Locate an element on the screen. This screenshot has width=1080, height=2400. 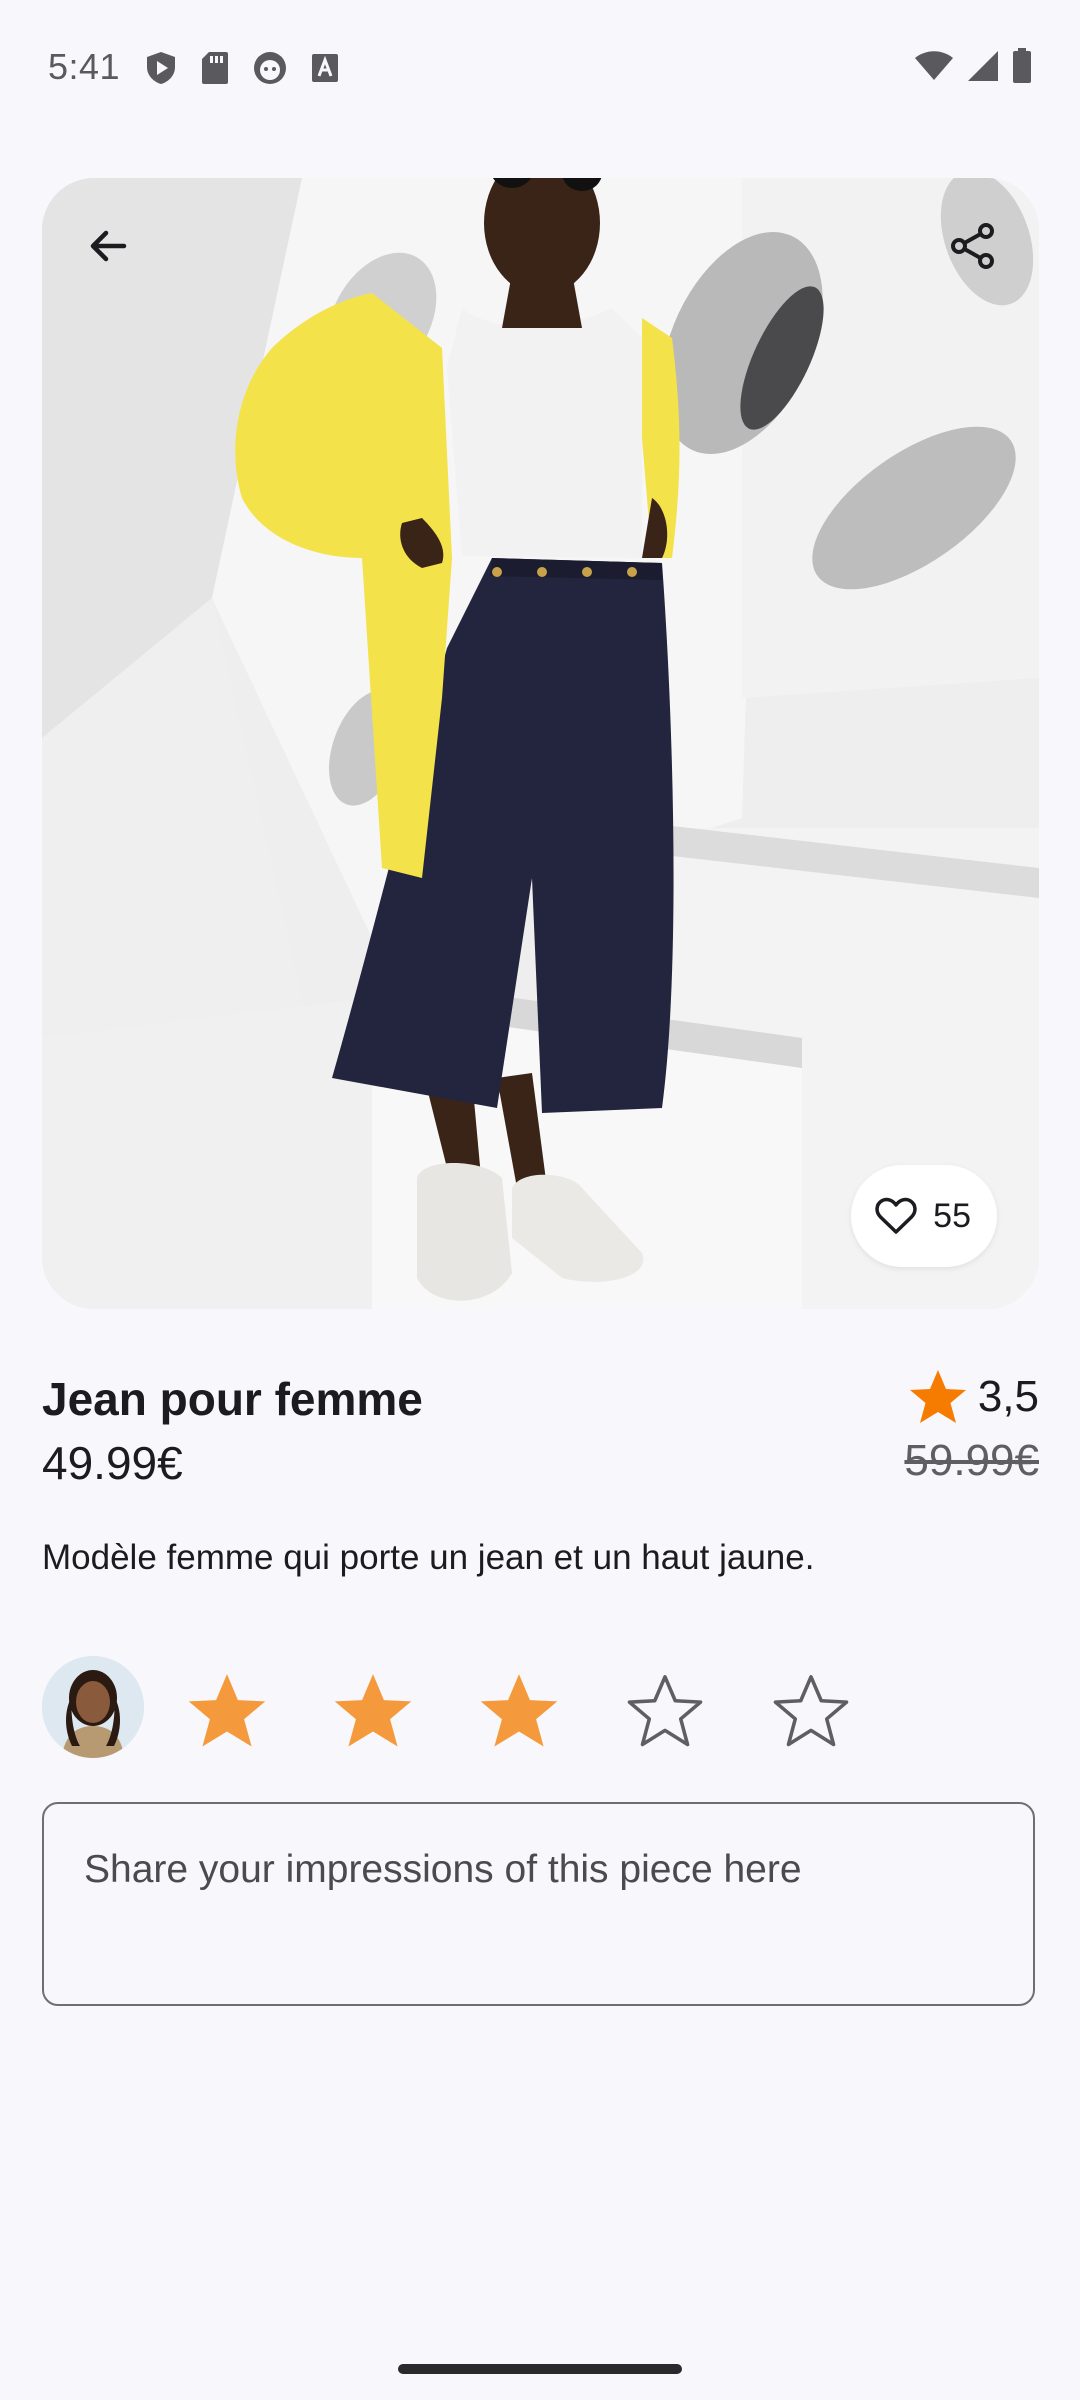
wifi-icon is located at coordinates (934, 66).